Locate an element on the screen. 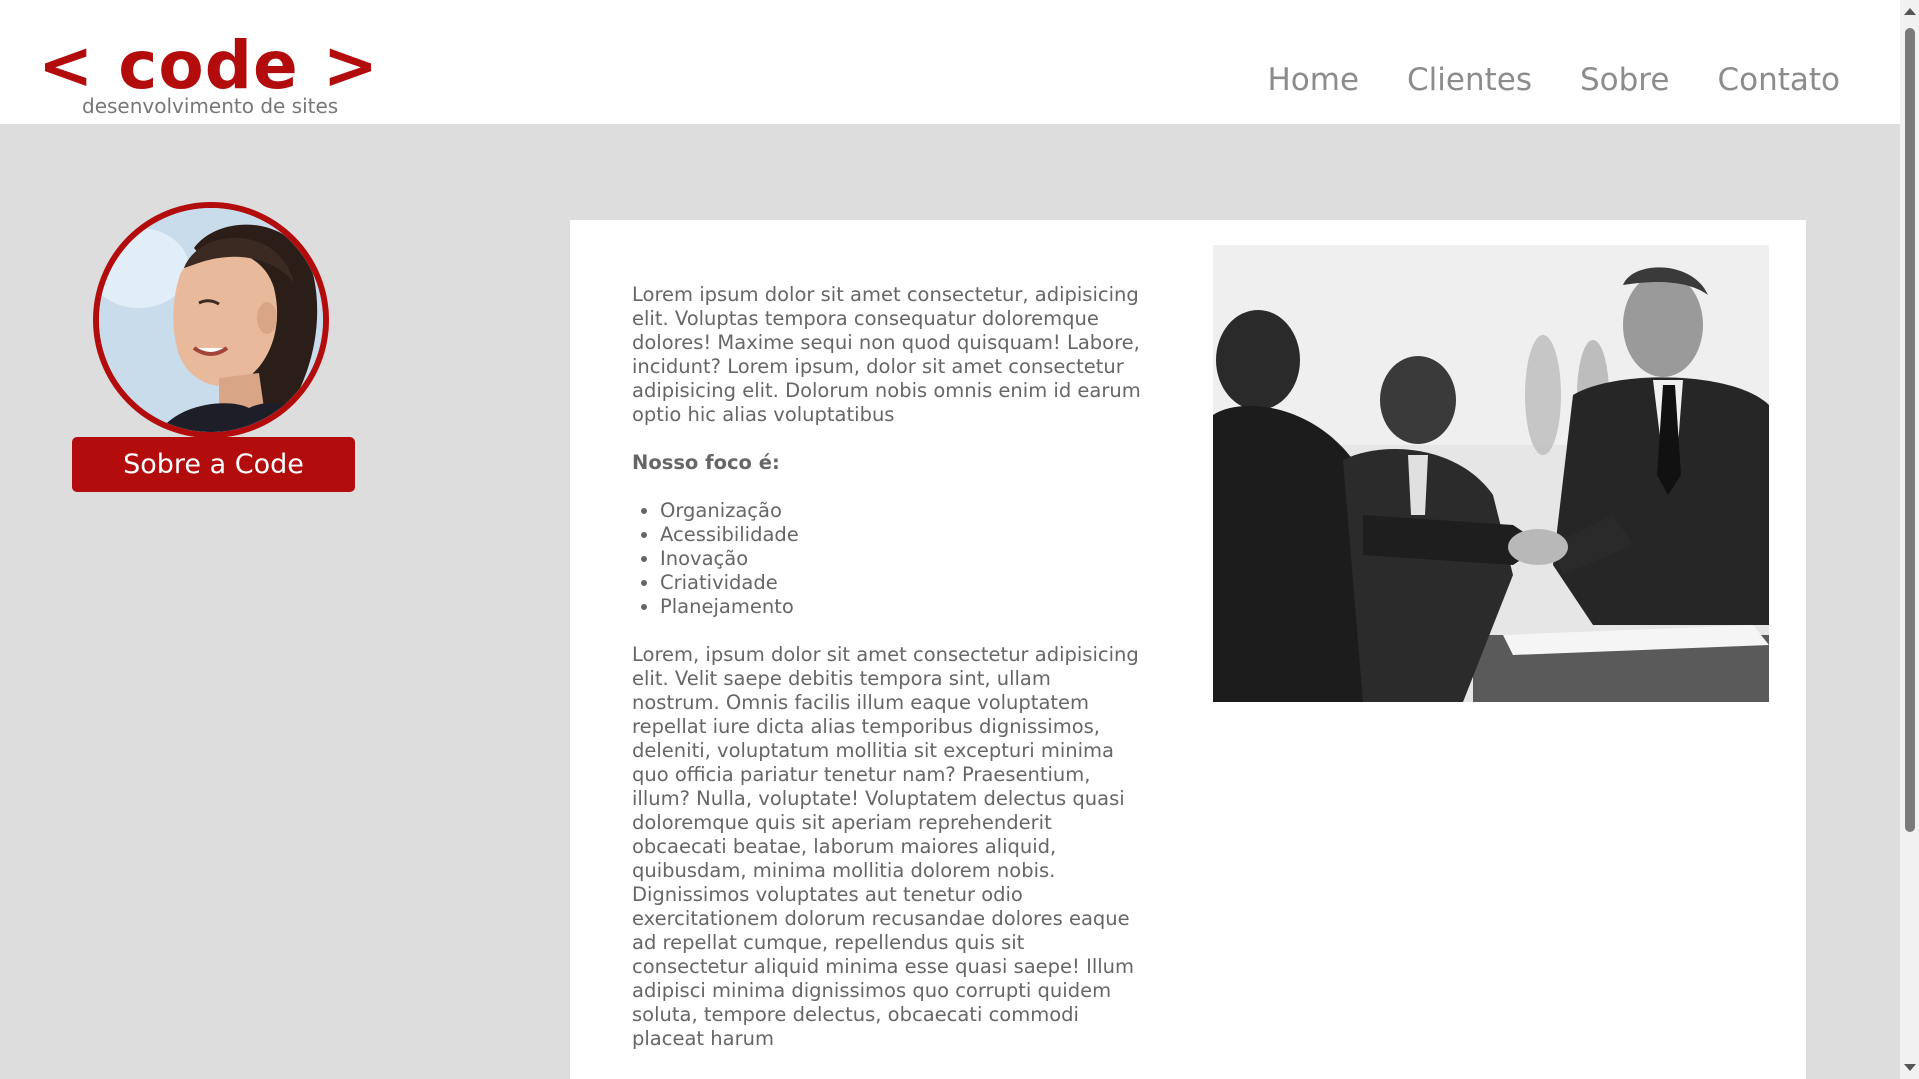  list-item: Planejamento is located at coordinates (901, 607).